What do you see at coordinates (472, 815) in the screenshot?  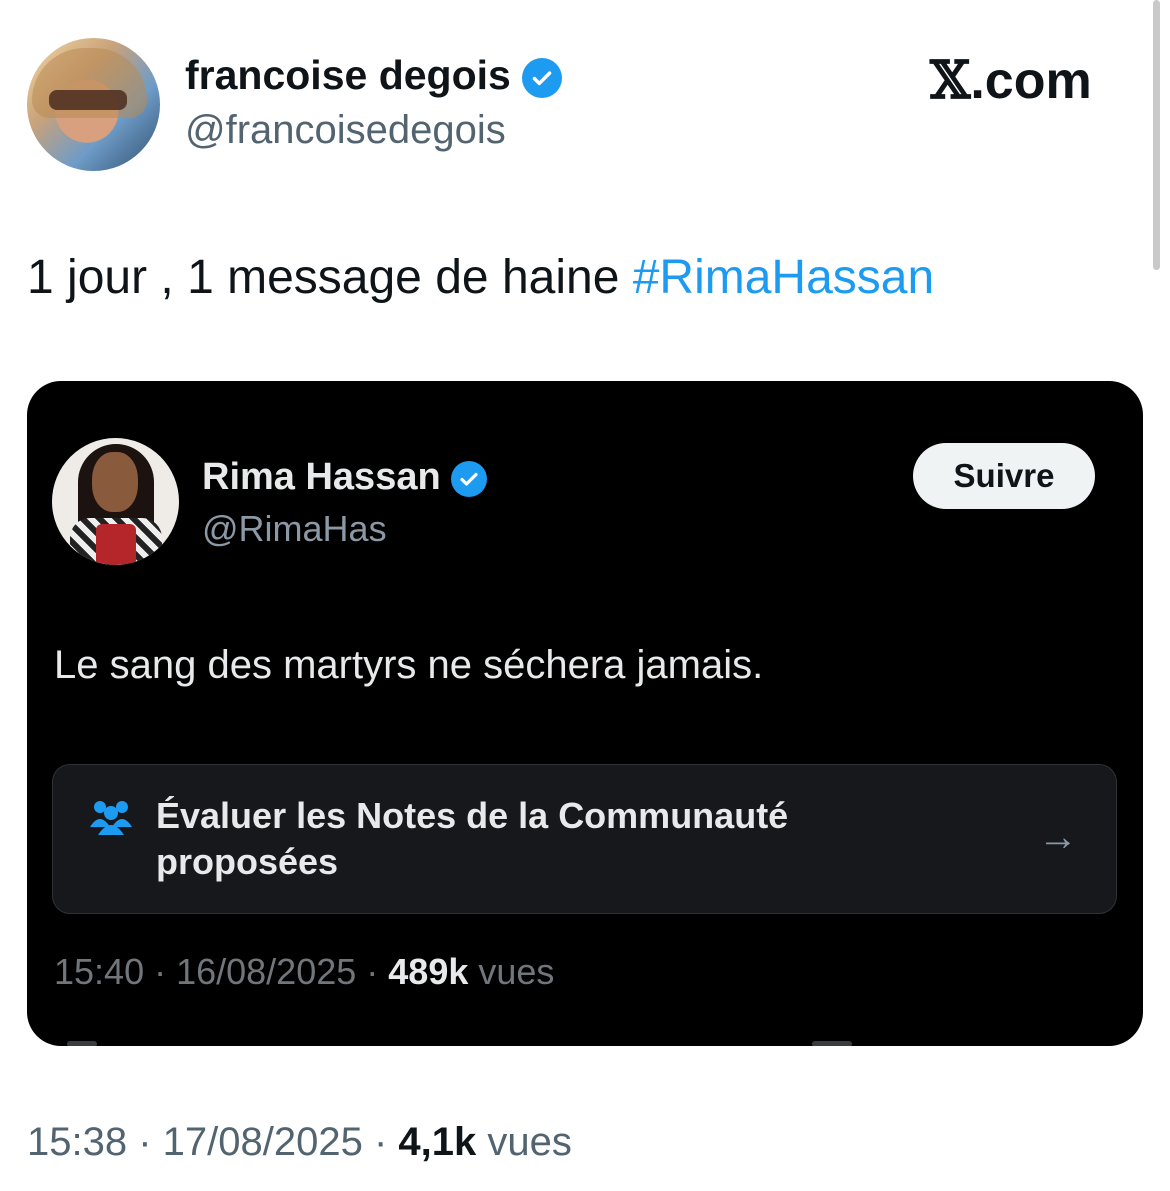 I see `notes-line-1: Évaluer les Notes de la Communauté` at bounding box center [472, 815].